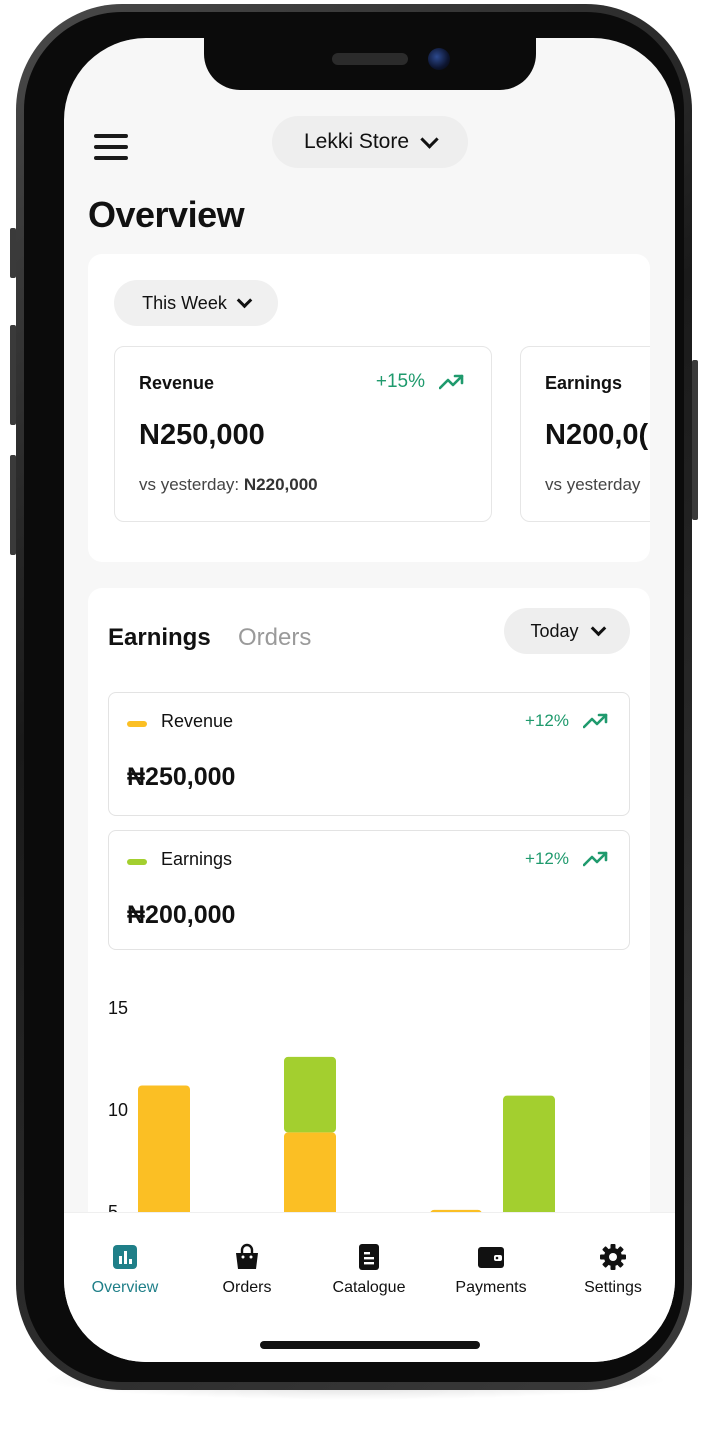 The image size is (709, 1432). What do you see at coordinates (197, 721) in the screenshot?
I see `metric-label: Revenue` at bounding box center [197, 721].